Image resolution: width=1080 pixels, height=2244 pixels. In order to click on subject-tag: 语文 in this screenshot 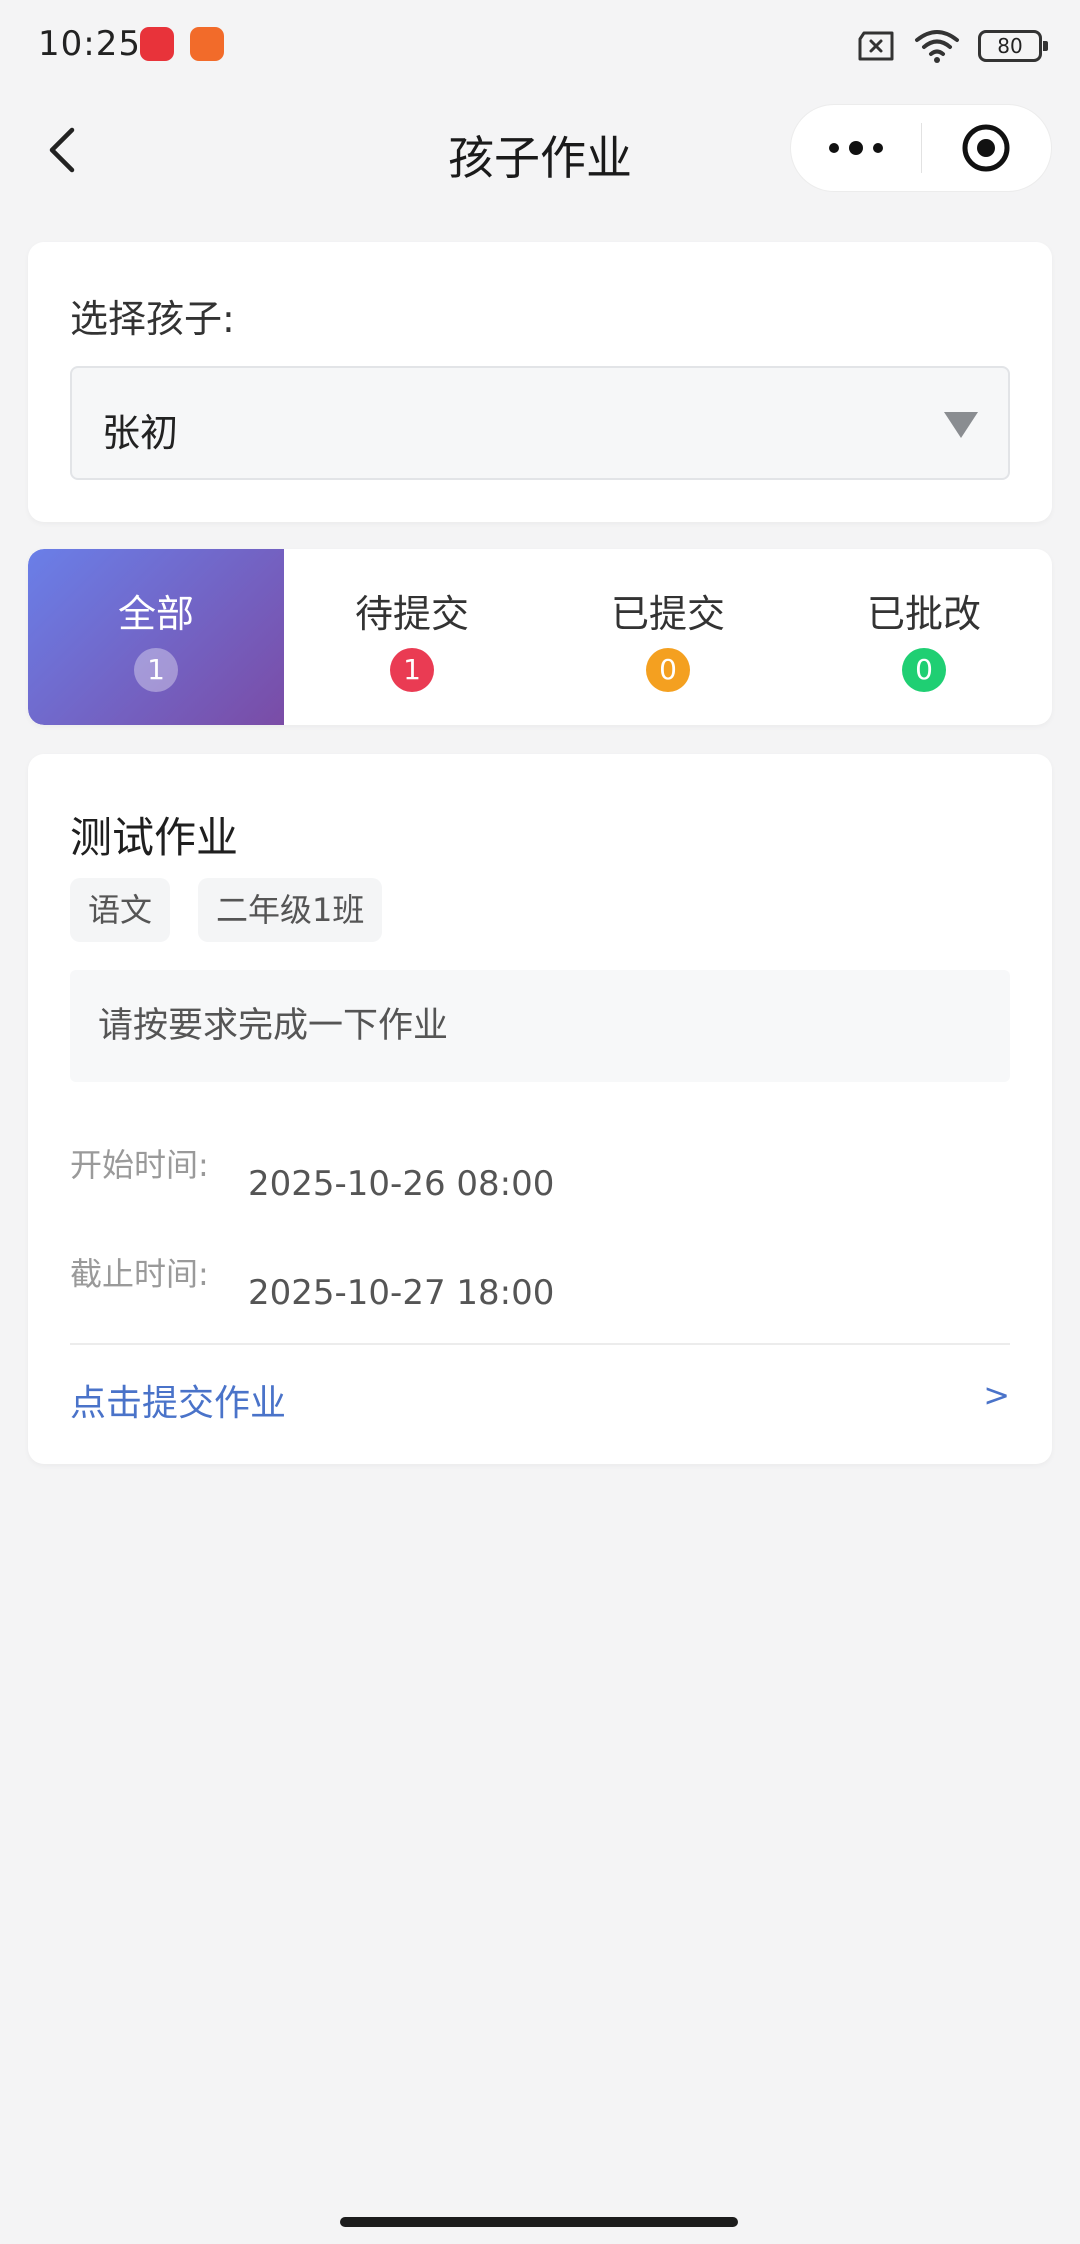, I will do `click(120, 910)`.